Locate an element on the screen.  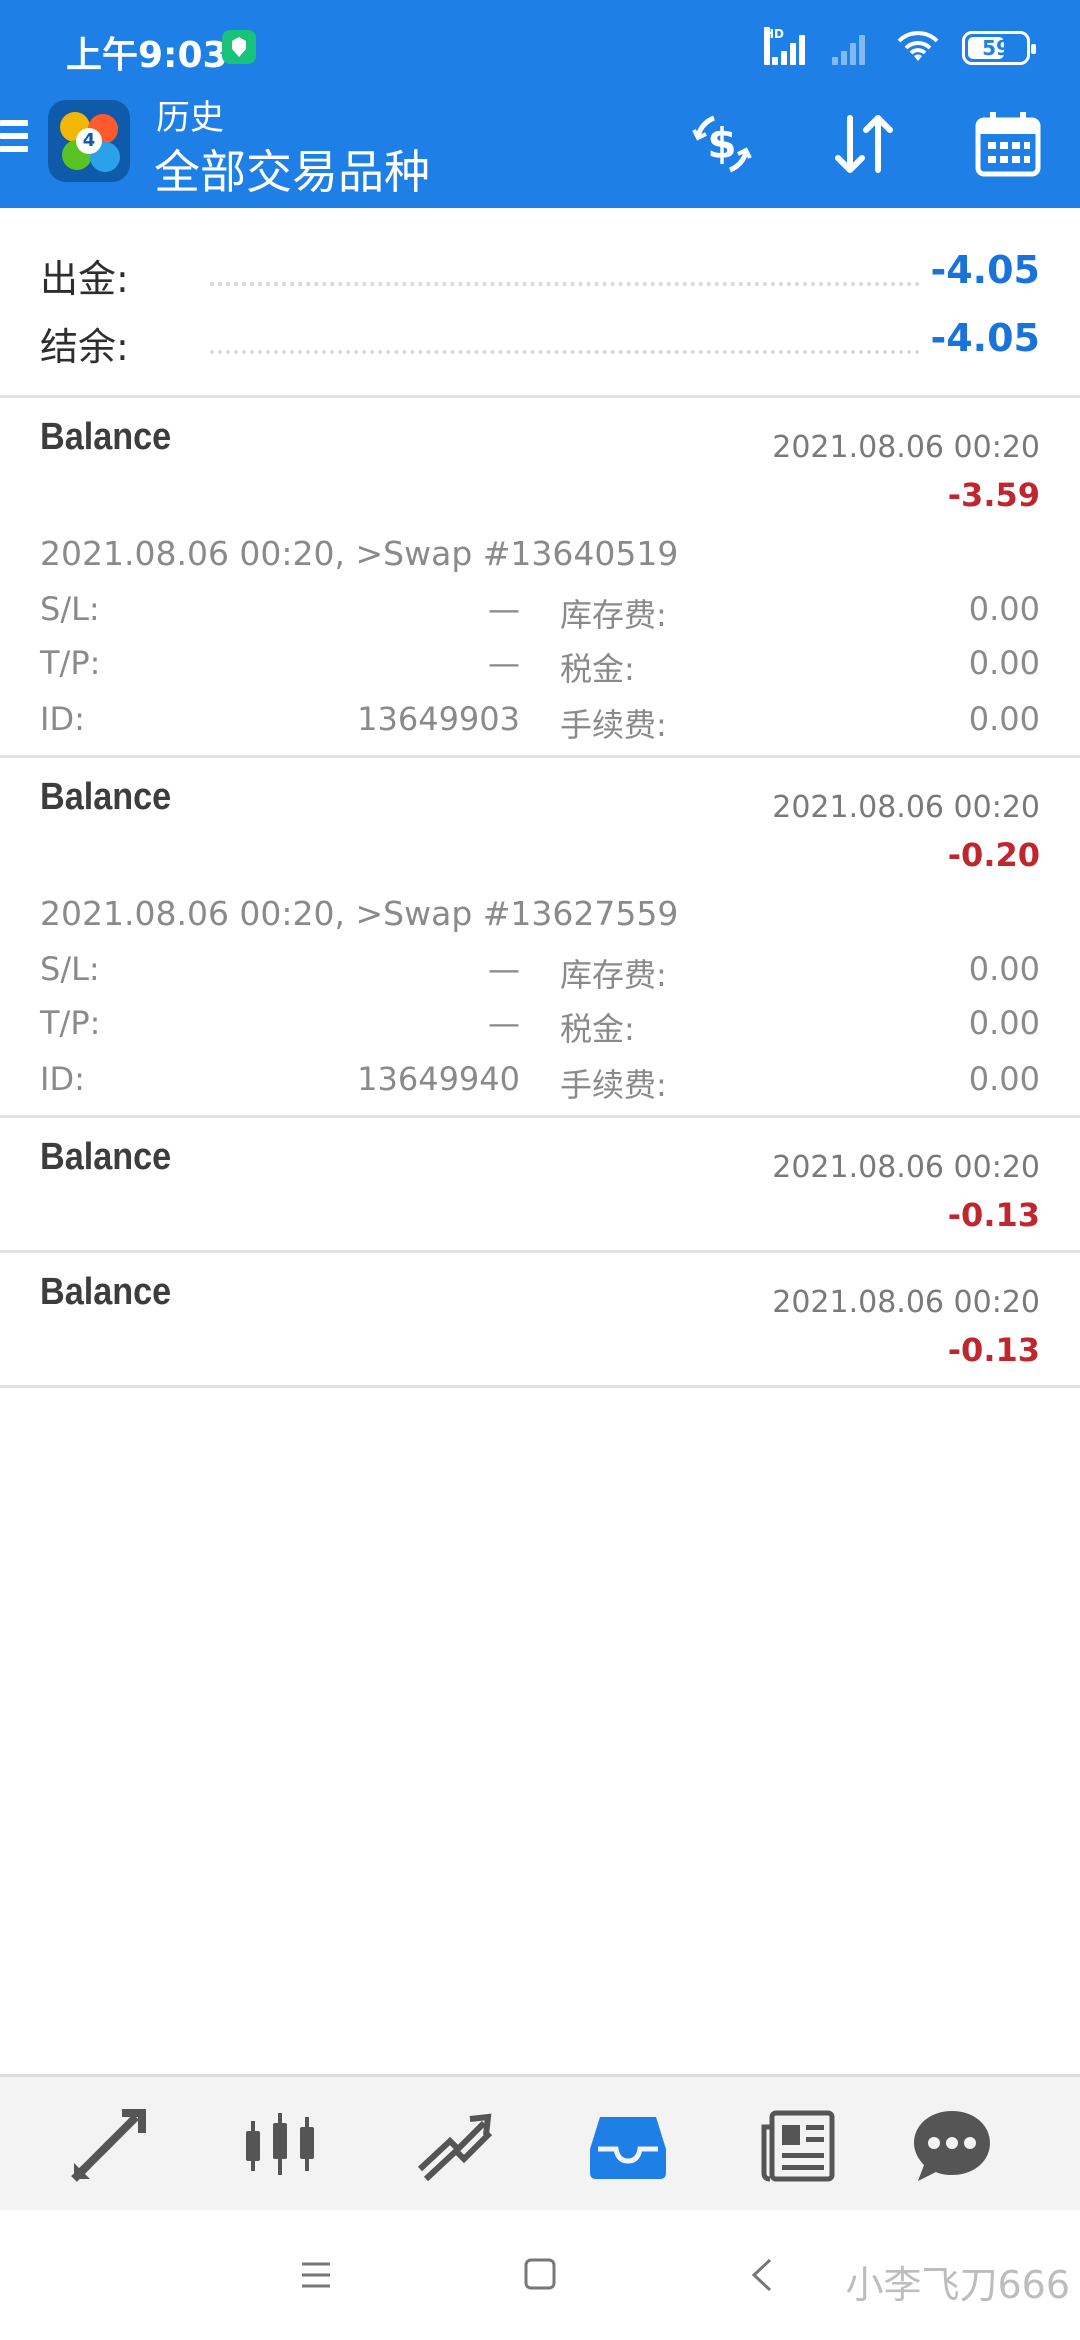
summary-row-balance: 结余: -4.05 is located at coordinates (540, 346).